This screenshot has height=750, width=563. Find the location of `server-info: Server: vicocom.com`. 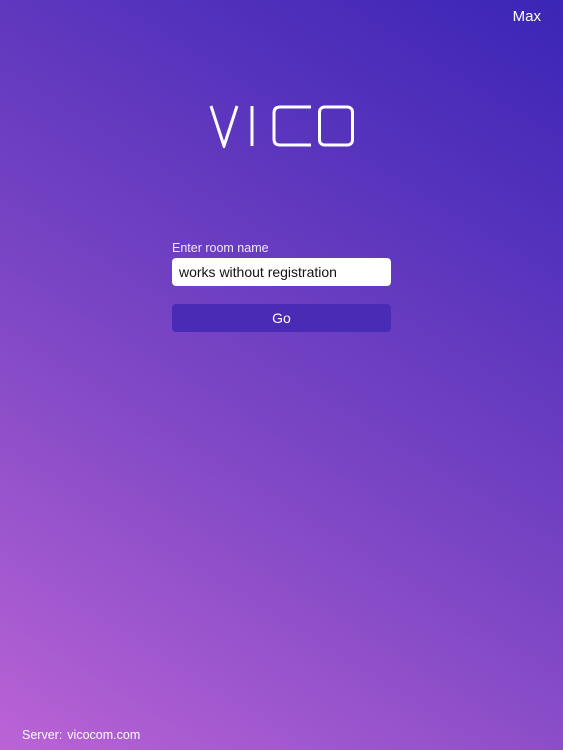

server-info: Server: vicocom.com is located at coordinates (81, 735).